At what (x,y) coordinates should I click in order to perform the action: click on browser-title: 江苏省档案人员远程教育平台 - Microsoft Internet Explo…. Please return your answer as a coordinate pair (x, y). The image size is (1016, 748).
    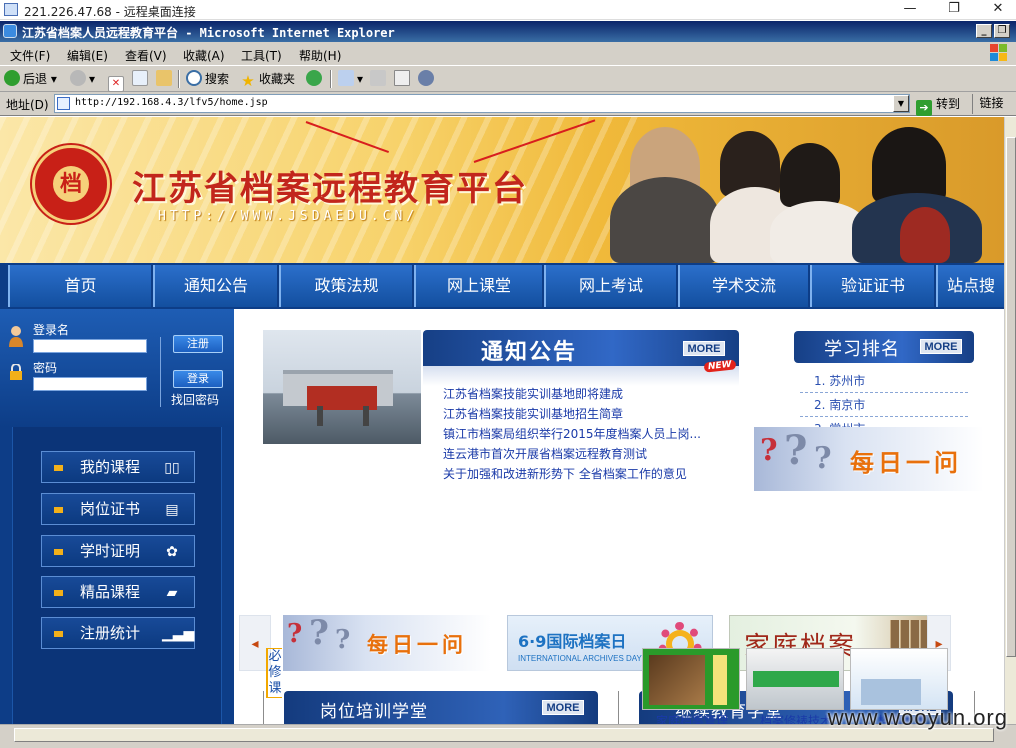
    Looking at the image, I should click on (208, 33).